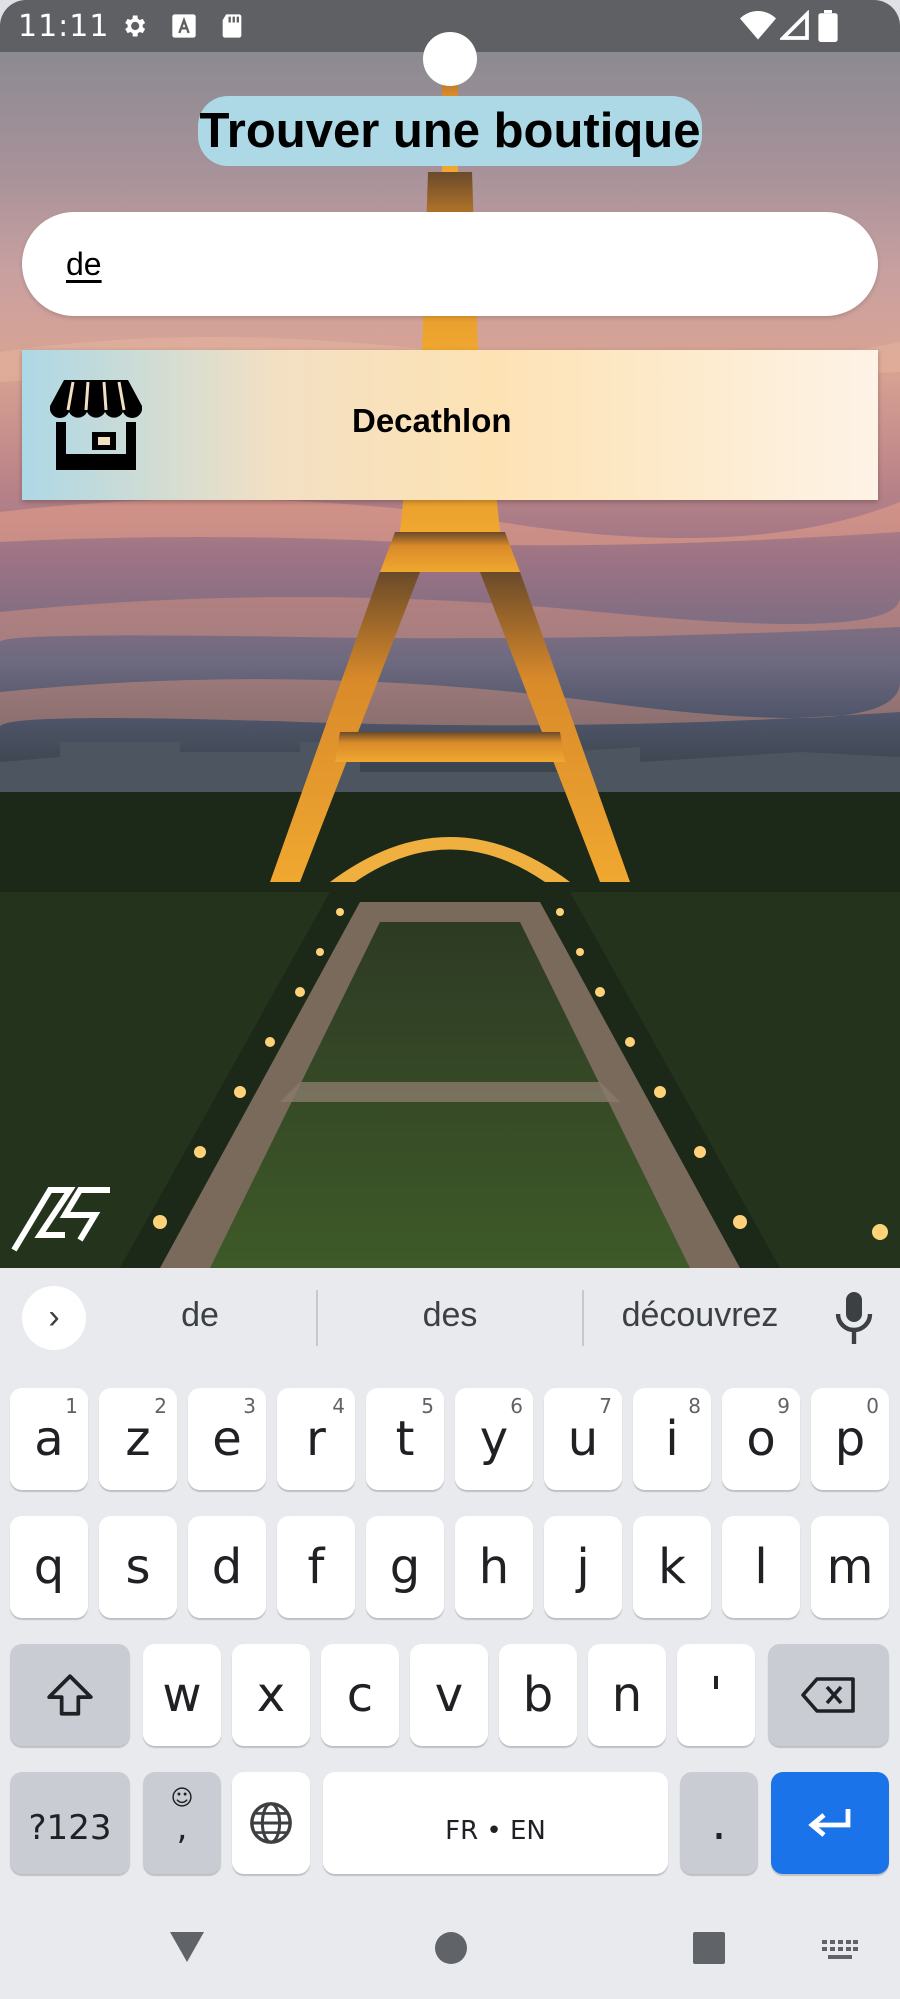 The width and height of the screenshot is (900, 1999). I want to click on period-key: ., so click(719, 1823).